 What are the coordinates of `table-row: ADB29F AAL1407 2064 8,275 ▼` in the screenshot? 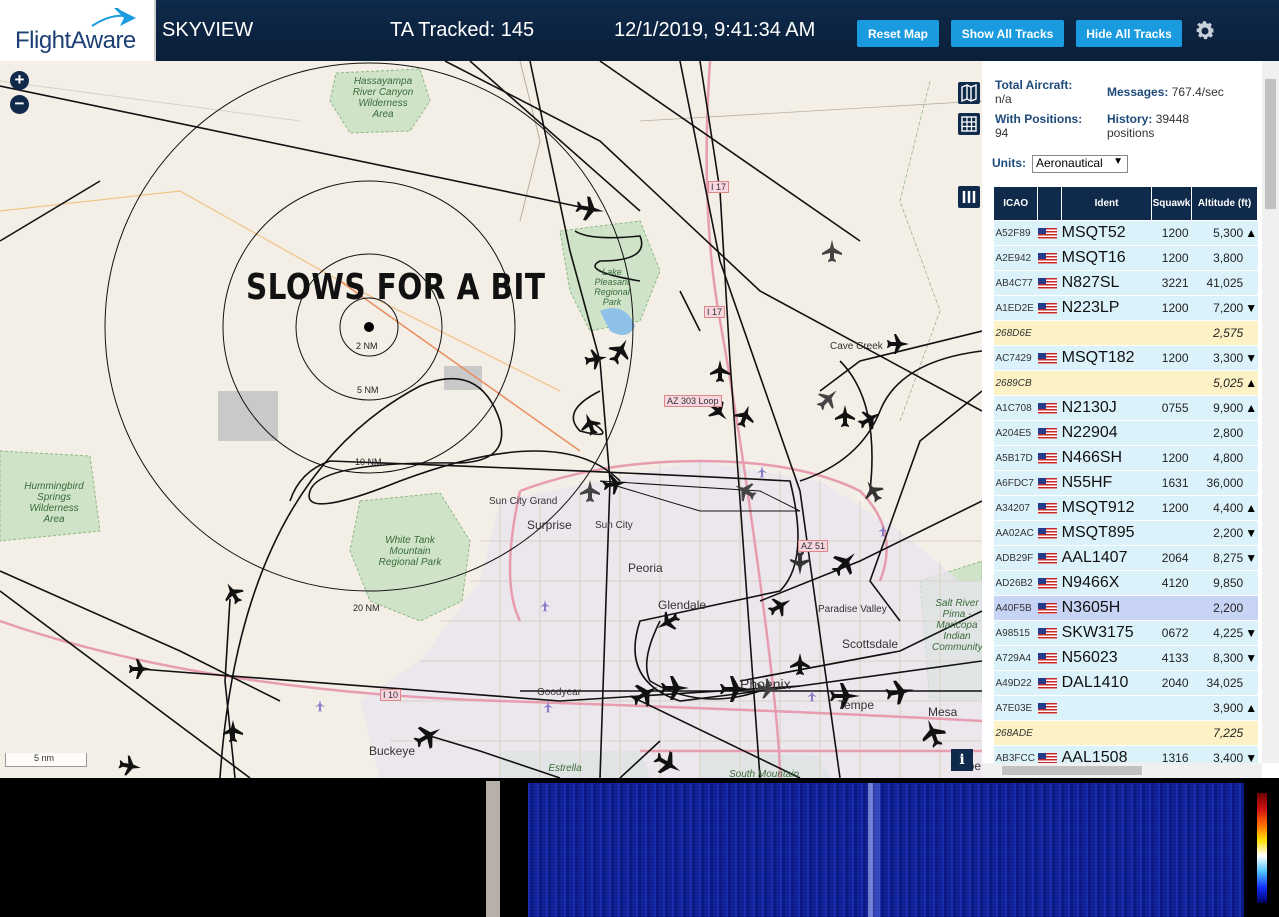 It's located at (1125, 558).